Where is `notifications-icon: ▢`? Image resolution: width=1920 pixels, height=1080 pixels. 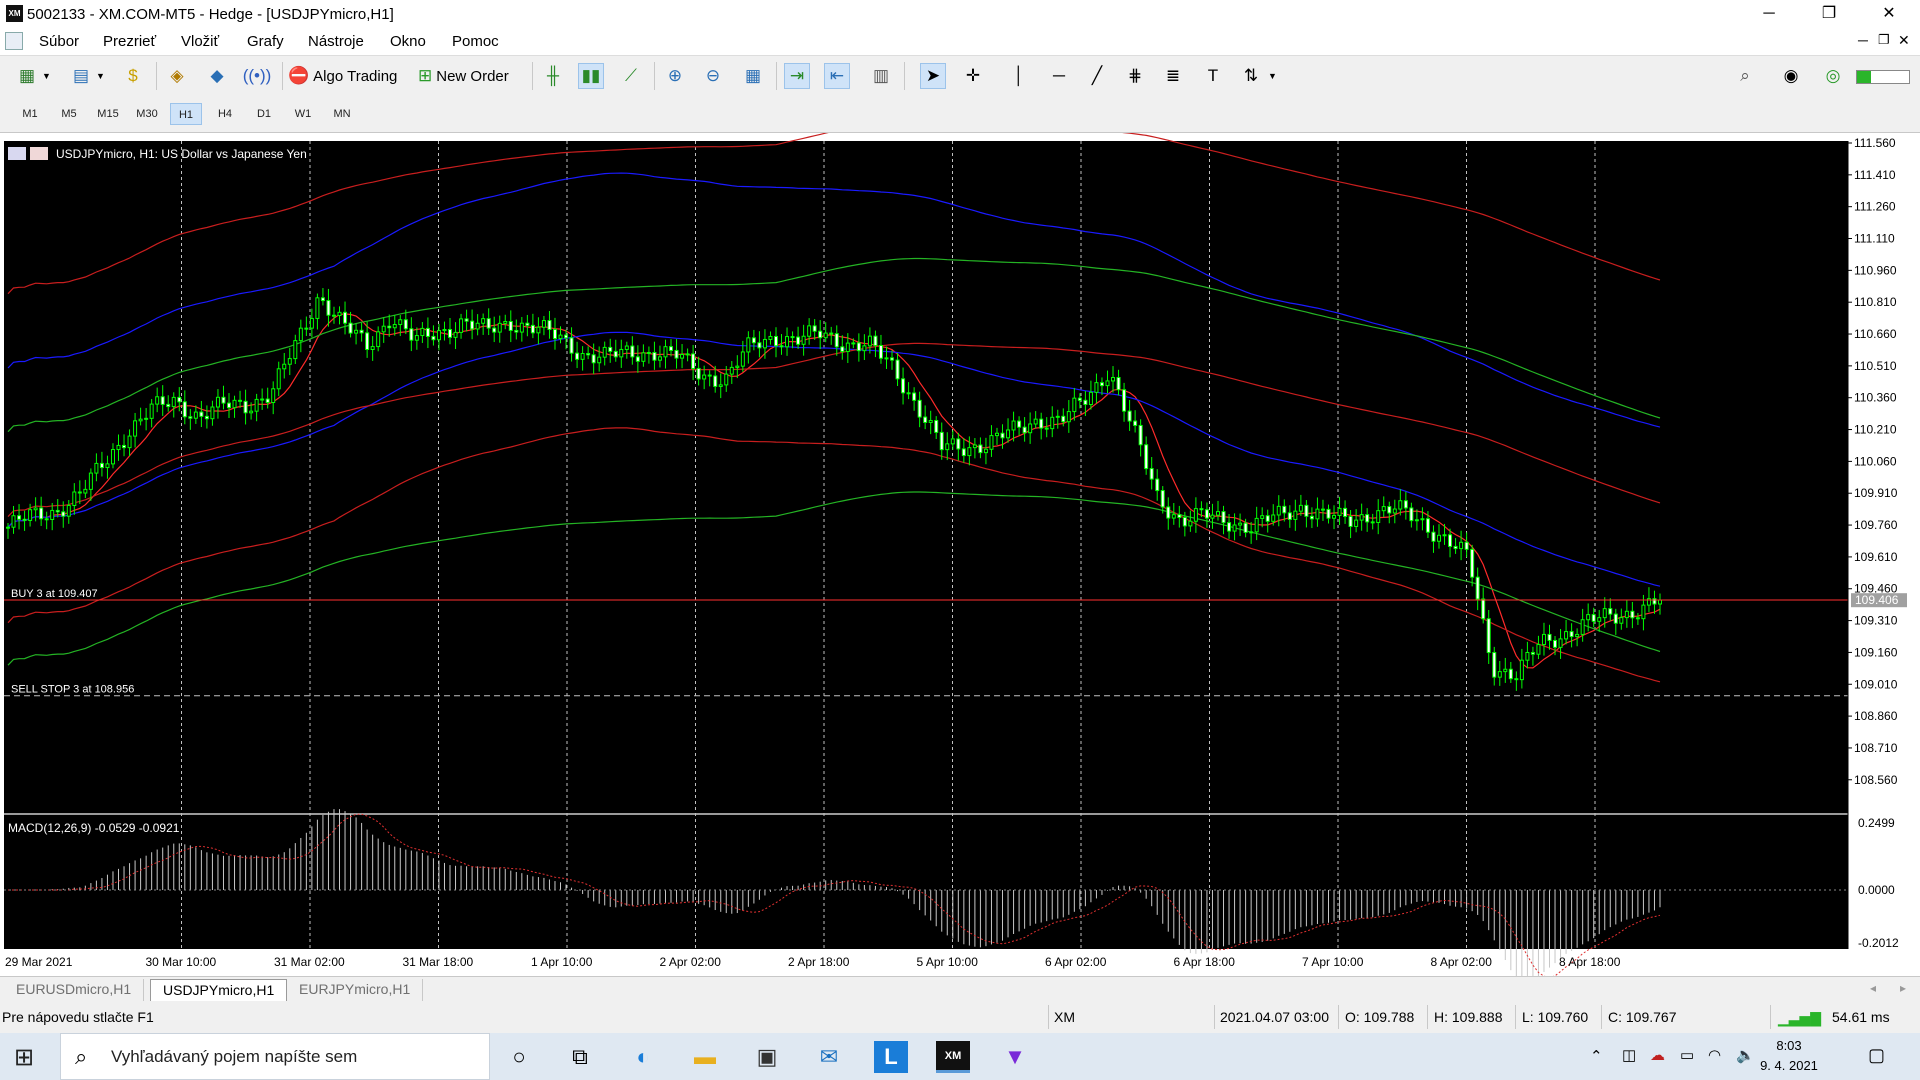 notifications-icon: ▢ is located at coordinates (1876, 1055).